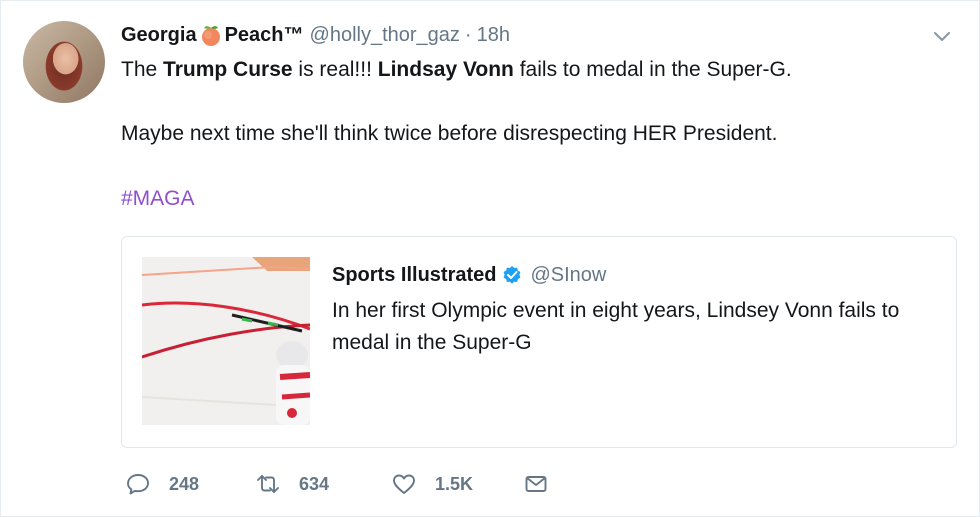 This screenshot has height=517, width=980. Describe the element at coordinates (314, 483) in the screenshot. I see `retweet-count: 634` at that location.